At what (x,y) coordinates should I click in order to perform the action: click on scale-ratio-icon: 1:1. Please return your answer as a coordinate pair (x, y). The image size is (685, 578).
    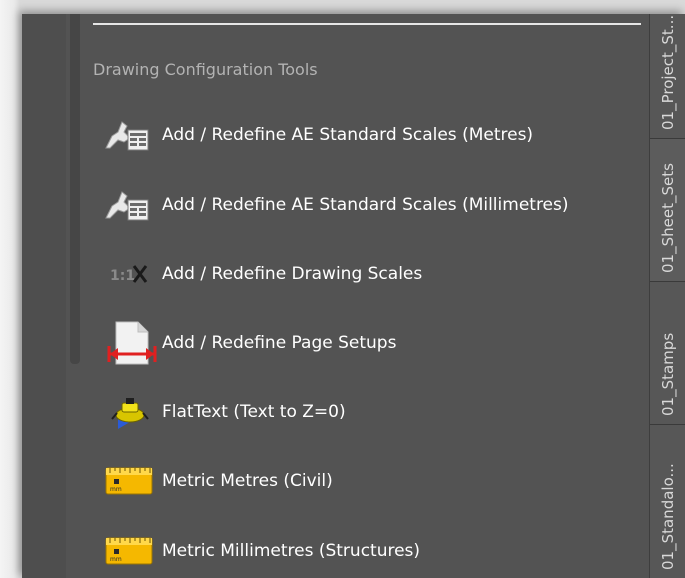
    Looking at the image, I should click on (130, 274).